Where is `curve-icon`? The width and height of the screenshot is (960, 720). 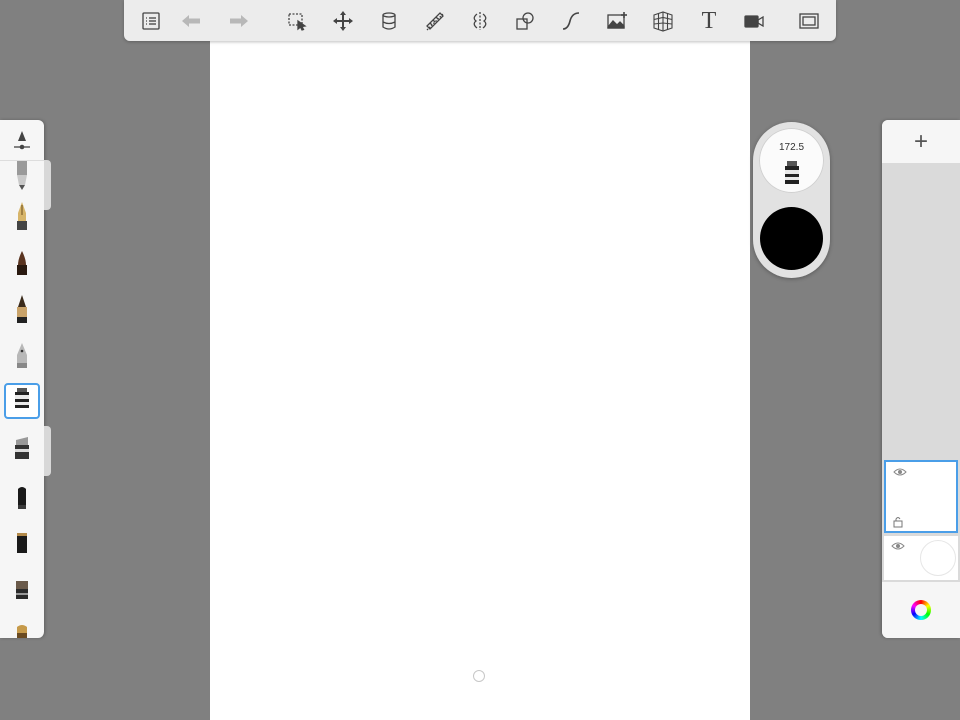
curve-icon is located at coordinates (571, 21).